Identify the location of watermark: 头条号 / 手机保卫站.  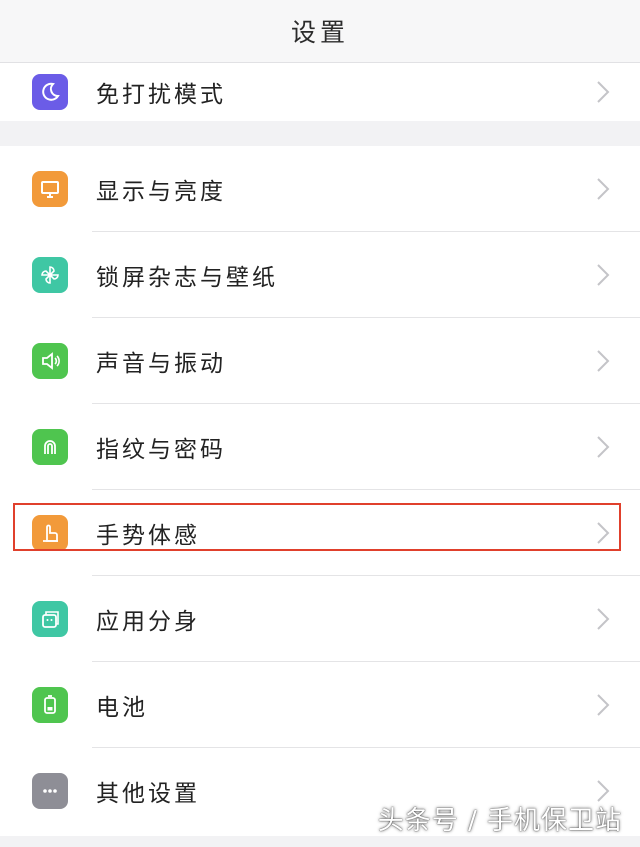
(499, 821).